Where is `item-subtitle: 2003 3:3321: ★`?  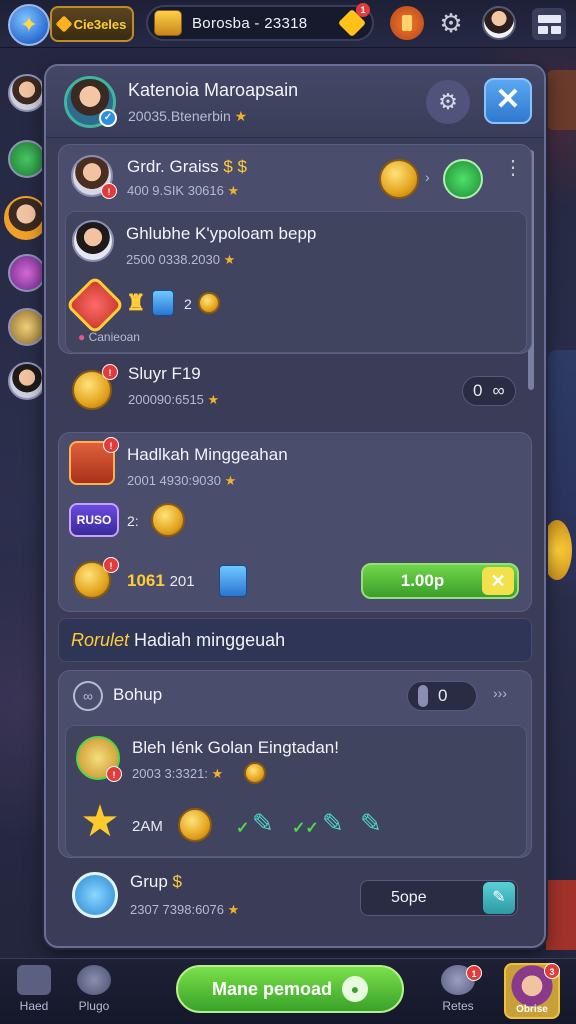
item-subtitle: 2003 3:3321: ★ is located at coordinates (178, 773).